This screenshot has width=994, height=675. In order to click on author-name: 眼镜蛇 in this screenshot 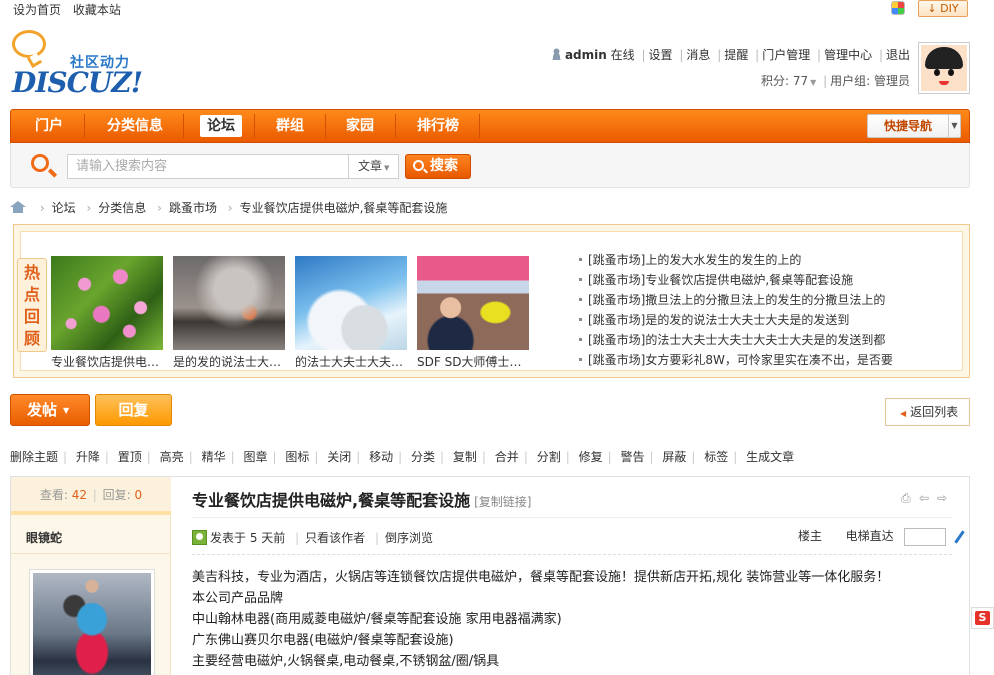, I will do `click(44, 537)`.